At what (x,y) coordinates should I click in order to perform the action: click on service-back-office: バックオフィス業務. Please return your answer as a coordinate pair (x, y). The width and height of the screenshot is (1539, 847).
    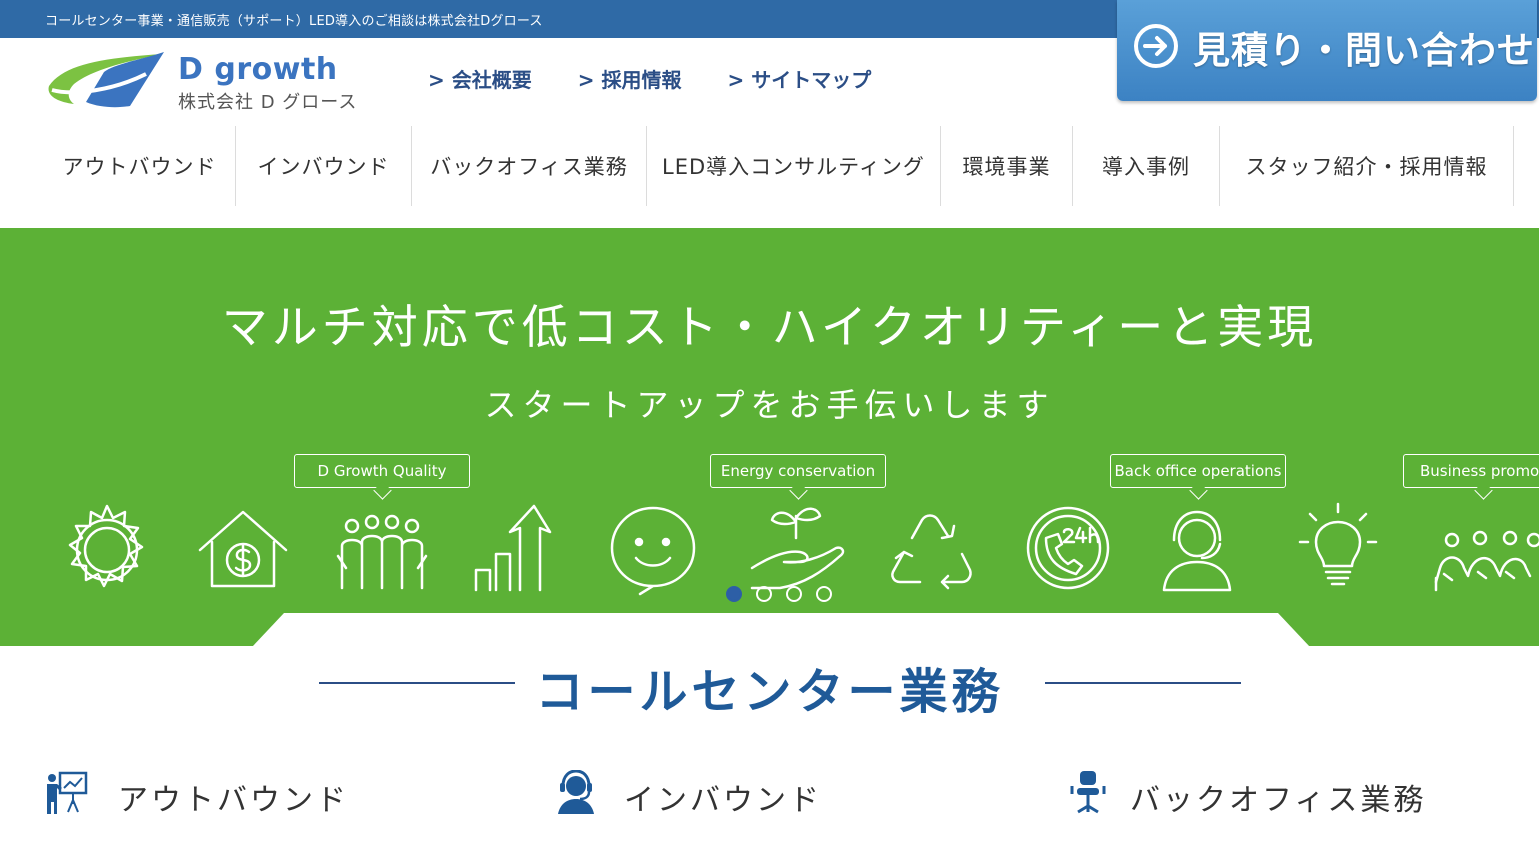
    Looking at the image, I should click on (1248, 794).